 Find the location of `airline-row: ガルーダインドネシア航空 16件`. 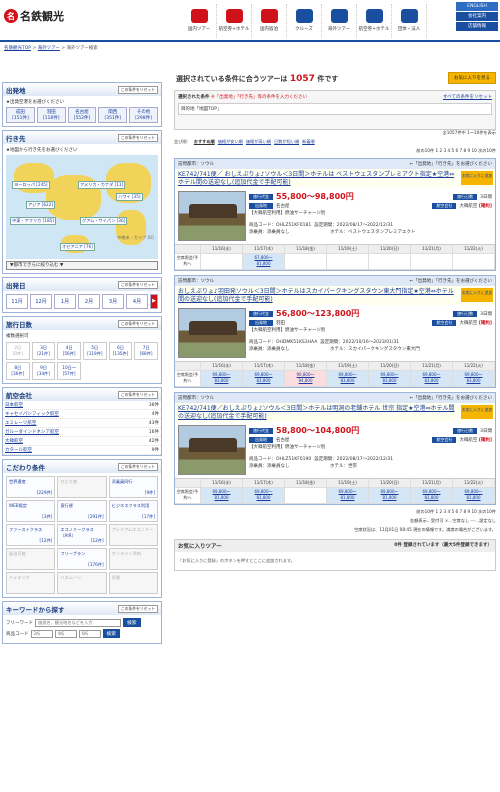

airline-row: ガルーダインドネシア航空 16件 is located at coordinates (82, 432).